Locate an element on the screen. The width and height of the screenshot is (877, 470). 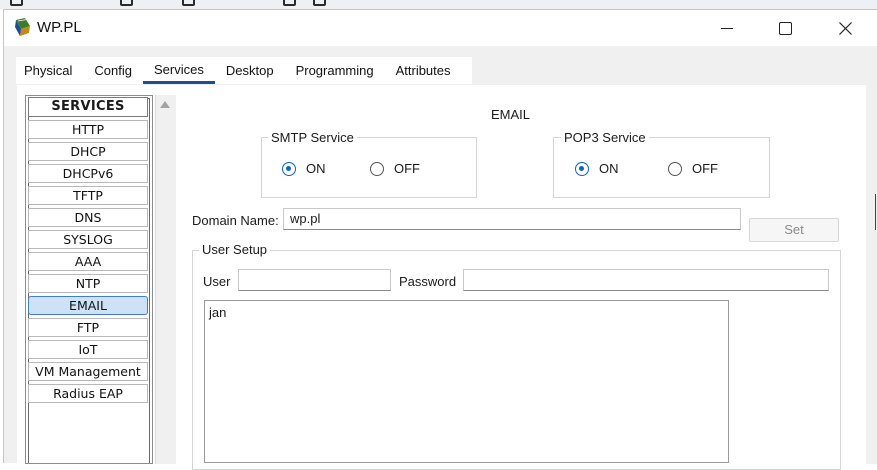
smtp-on-radio is located at coordinates (289, 168).